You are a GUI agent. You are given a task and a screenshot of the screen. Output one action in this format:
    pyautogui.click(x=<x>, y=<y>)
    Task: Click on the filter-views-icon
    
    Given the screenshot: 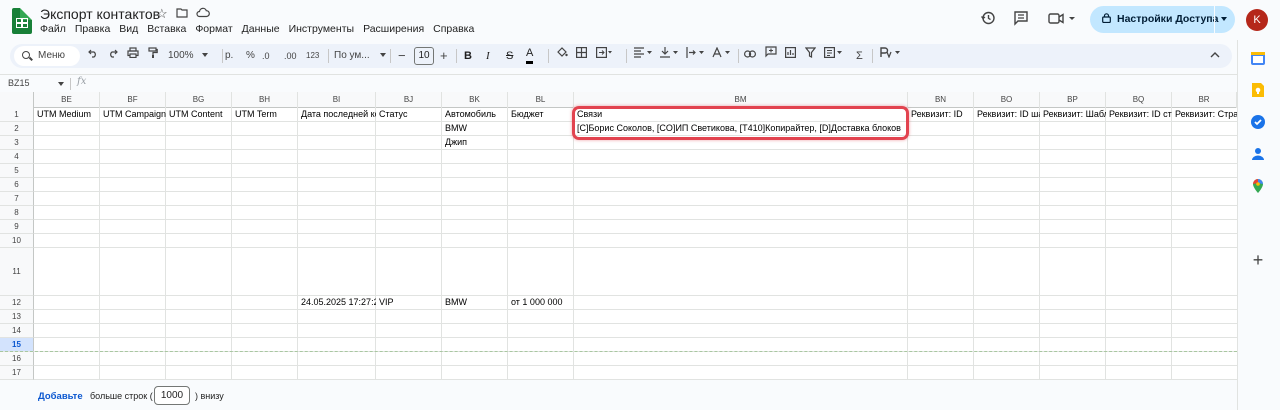 What is the action you would take?
    pyautogui.click(x=834, y=56)
    